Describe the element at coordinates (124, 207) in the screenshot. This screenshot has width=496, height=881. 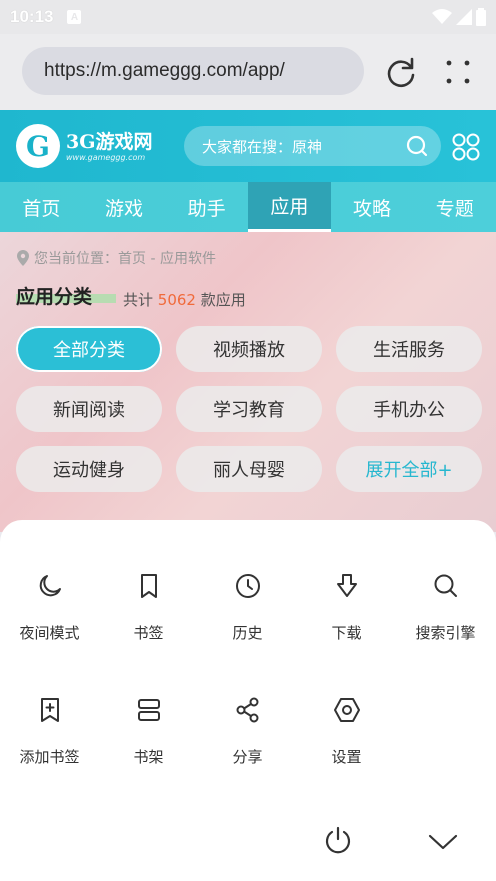
I see `tab-games: 游戏` at that location.